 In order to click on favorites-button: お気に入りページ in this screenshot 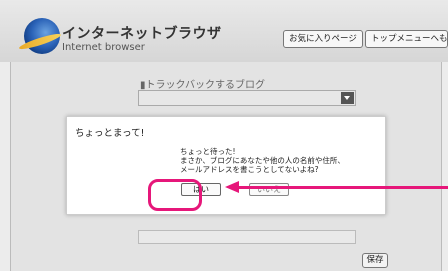, I will do `click(323, 39)`.